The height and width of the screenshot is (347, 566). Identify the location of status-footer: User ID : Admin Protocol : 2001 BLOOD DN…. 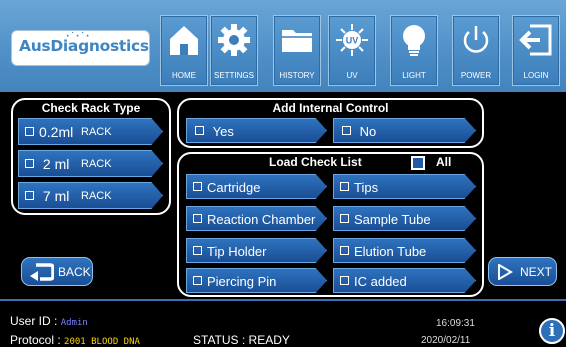
(283, 323).